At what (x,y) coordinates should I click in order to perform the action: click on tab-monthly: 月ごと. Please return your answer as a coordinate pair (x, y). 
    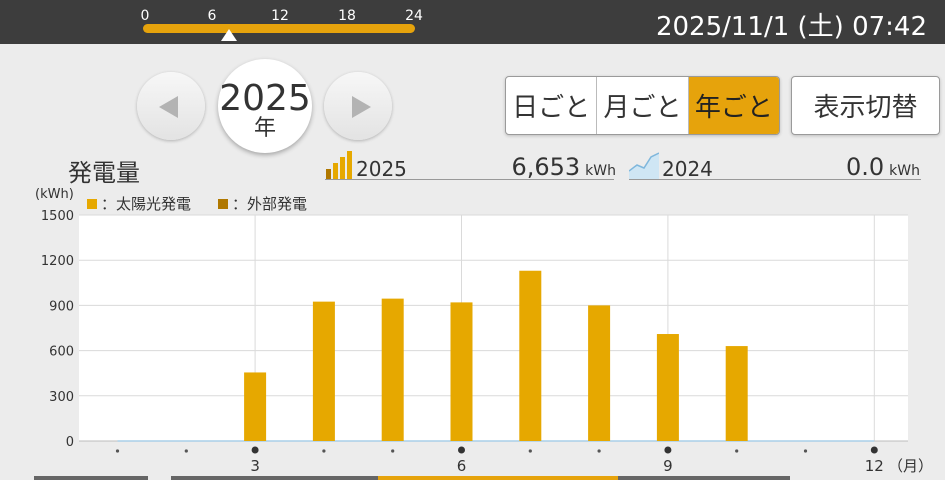
    Looking at the image, I should click on (643, 105).